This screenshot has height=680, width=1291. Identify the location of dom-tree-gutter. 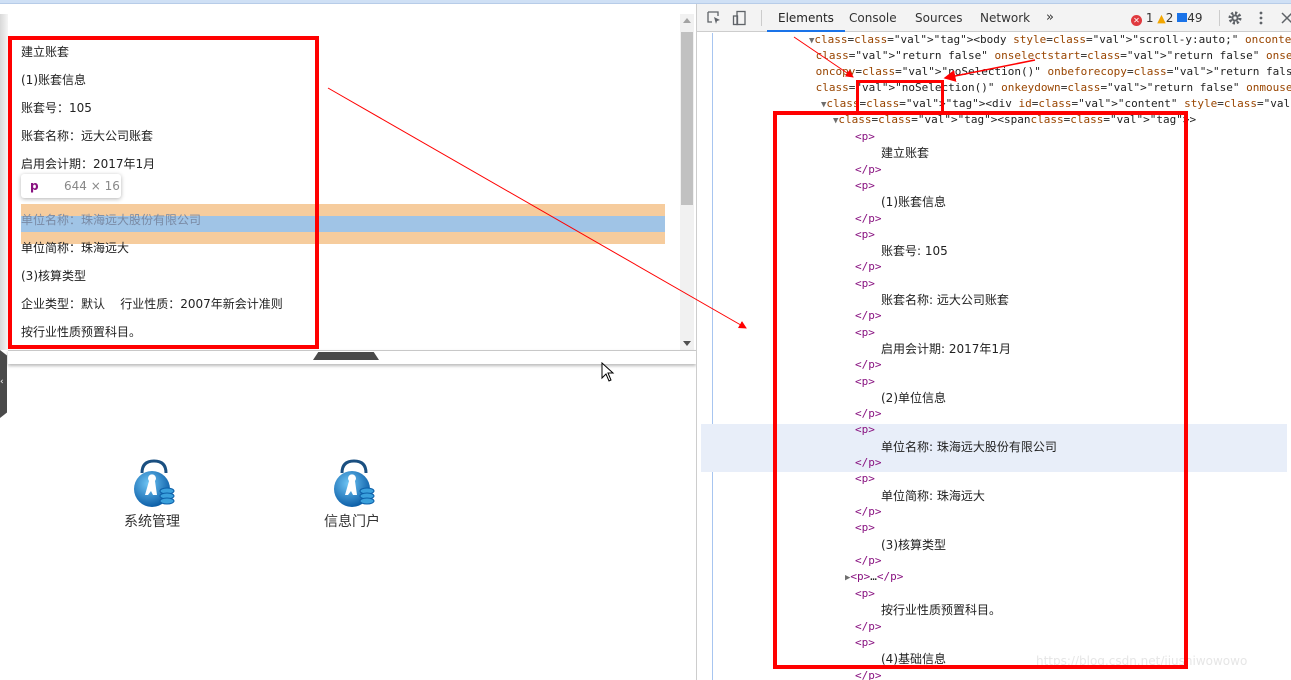
(705, 356).